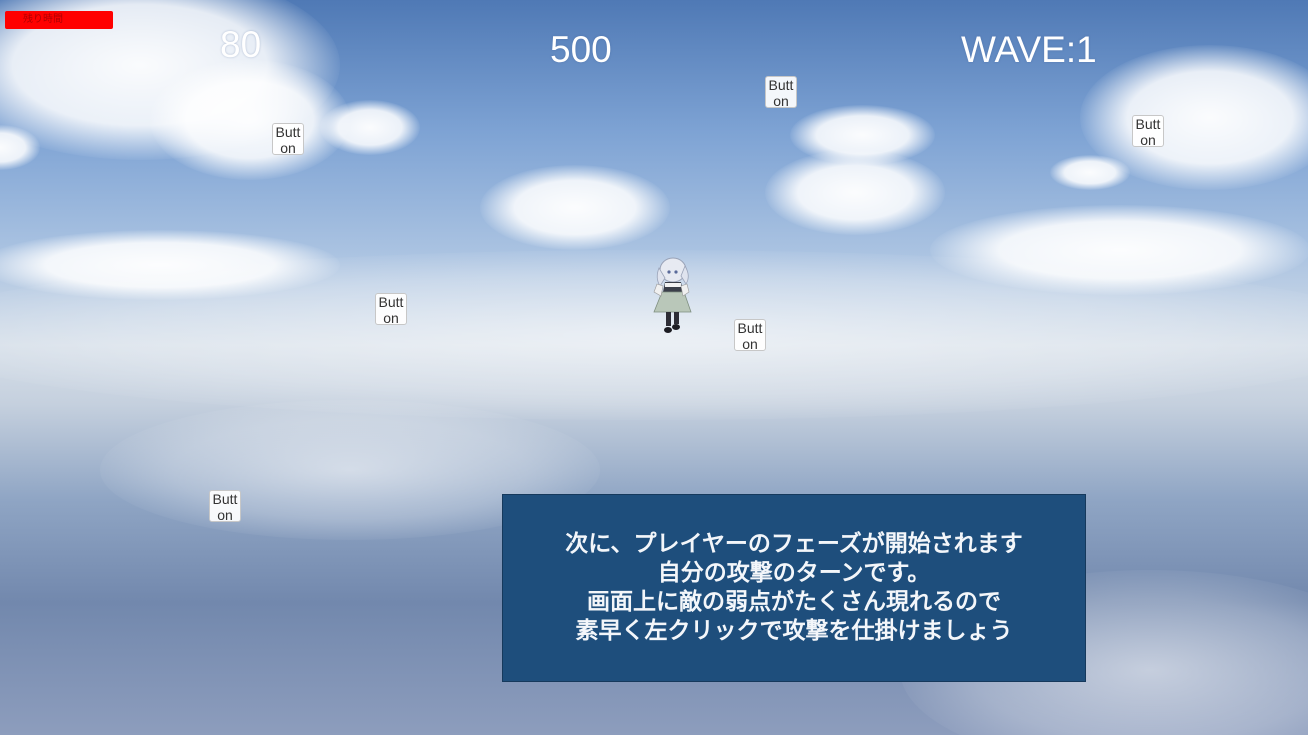 The height and width of the screenshot is (735, 1308). What do you see at coordinates (241, 44) in the screenshot?
I see `timer-counter: 80` at bounding box center [241, 44].